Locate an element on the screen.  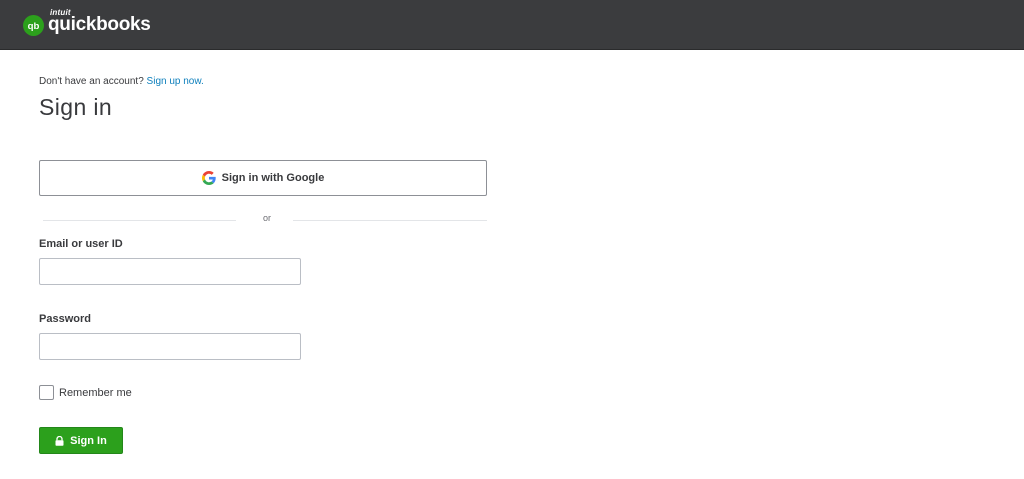
logo-quickbooks-text: quickbooks is located at coordinates (99, 24).